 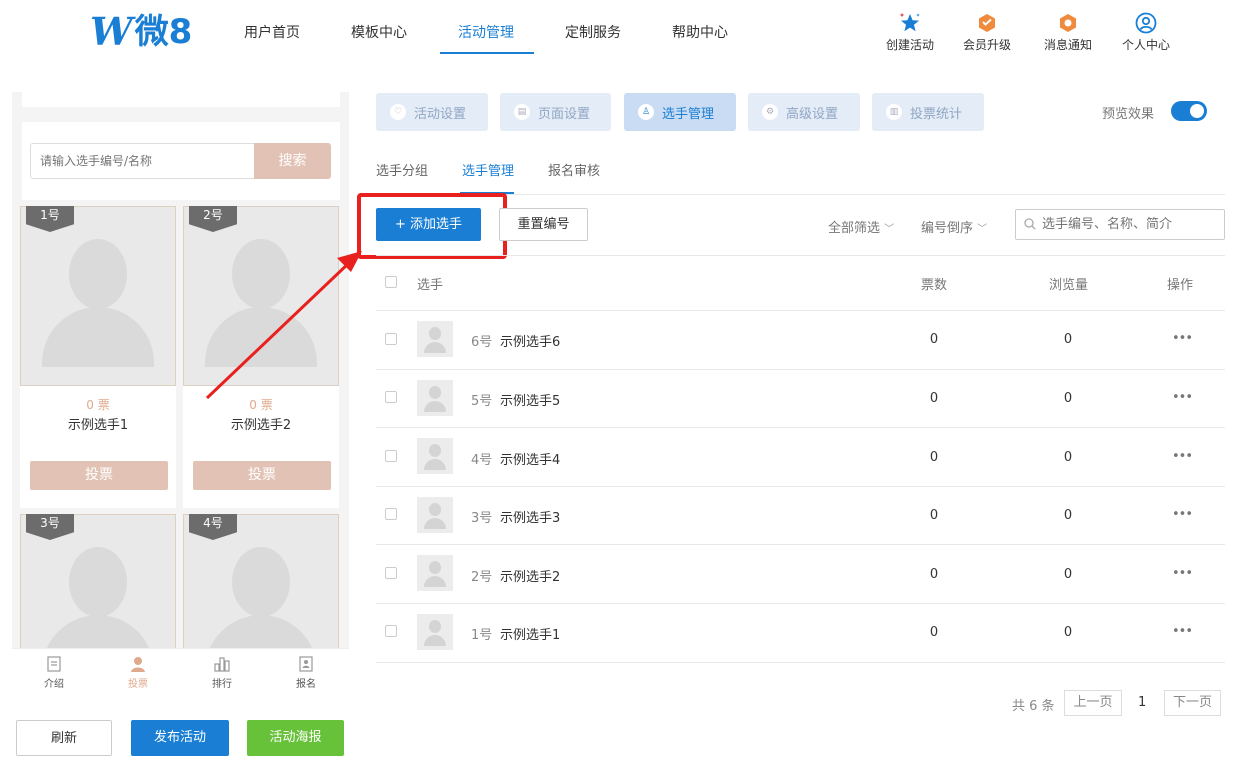 I want to click on person-icon: ♙, so click(x=646, y=112).